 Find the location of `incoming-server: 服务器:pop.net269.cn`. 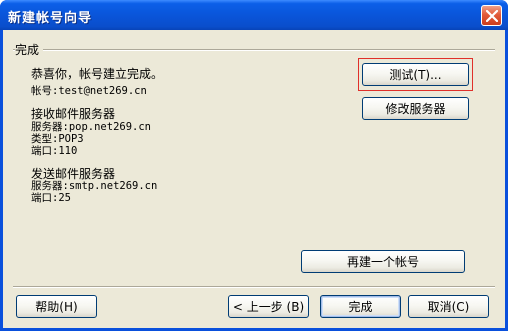

incoming-server: 服务器:pop.net269.cn is located at coordinates (91, 127).